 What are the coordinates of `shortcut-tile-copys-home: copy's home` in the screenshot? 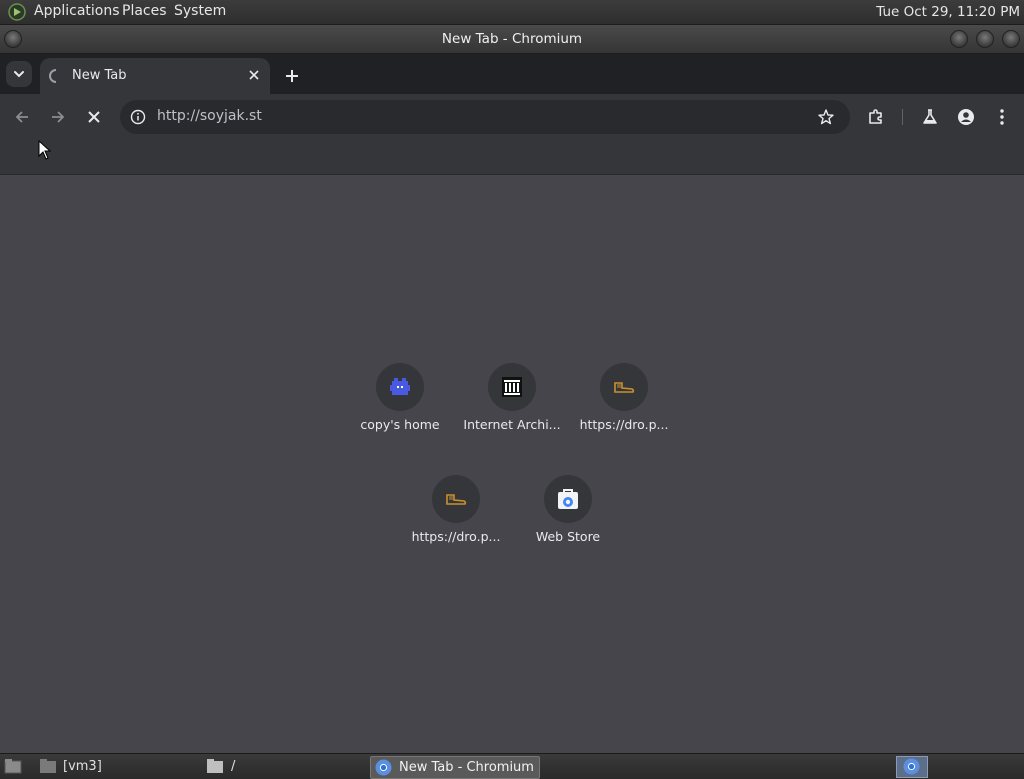 It's located at (400, 401).